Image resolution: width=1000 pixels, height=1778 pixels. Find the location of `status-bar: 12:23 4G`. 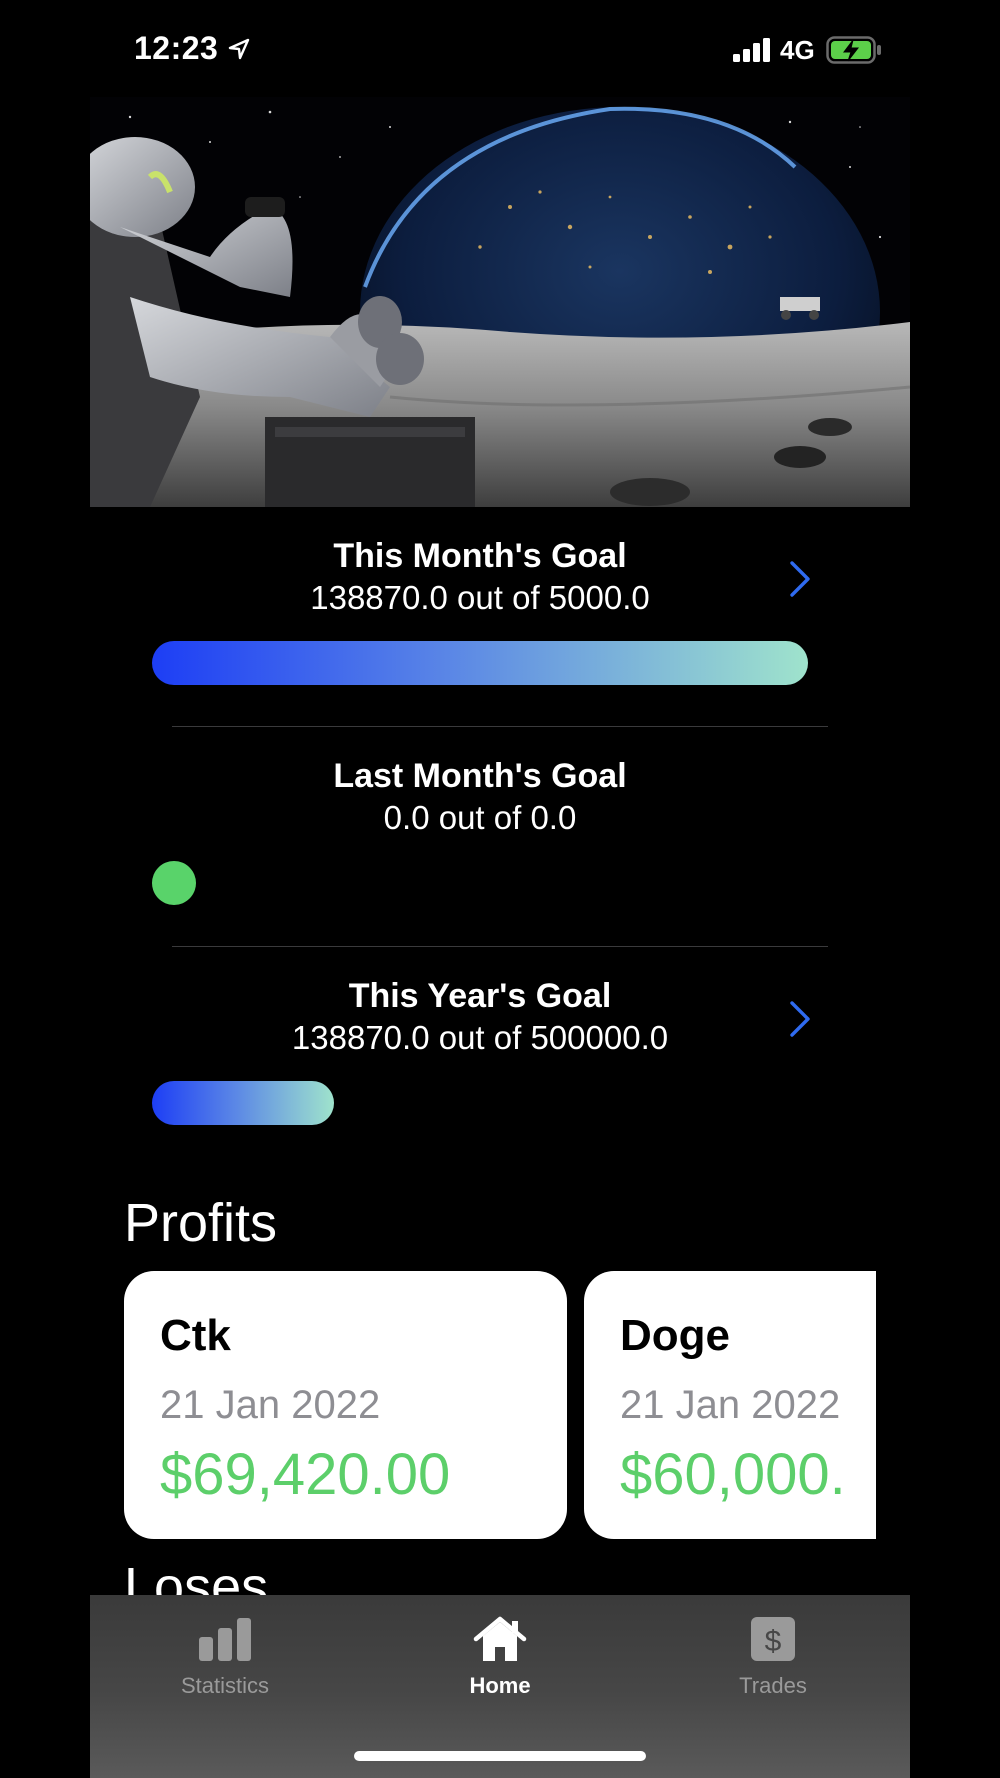

status-bar: 12:23 4G is located at coordinates (500, 48).